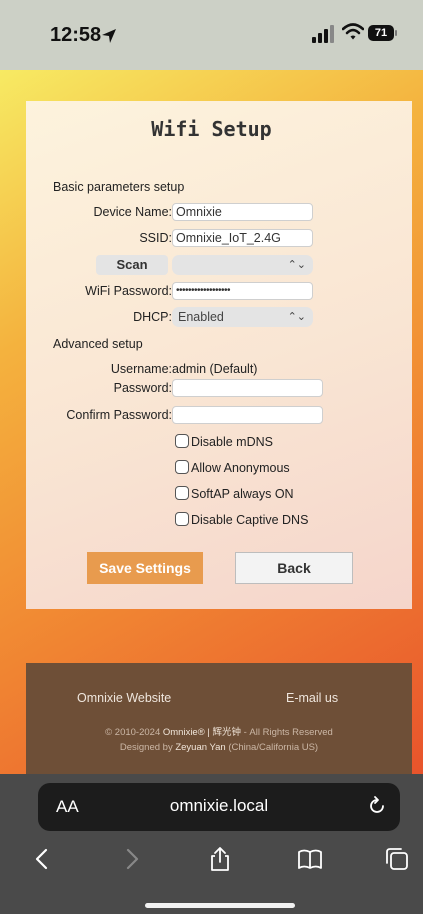 This screenshot has height=914, width=423. I want to click on designer-name: Zeyuan Yan, so click(200, 747).